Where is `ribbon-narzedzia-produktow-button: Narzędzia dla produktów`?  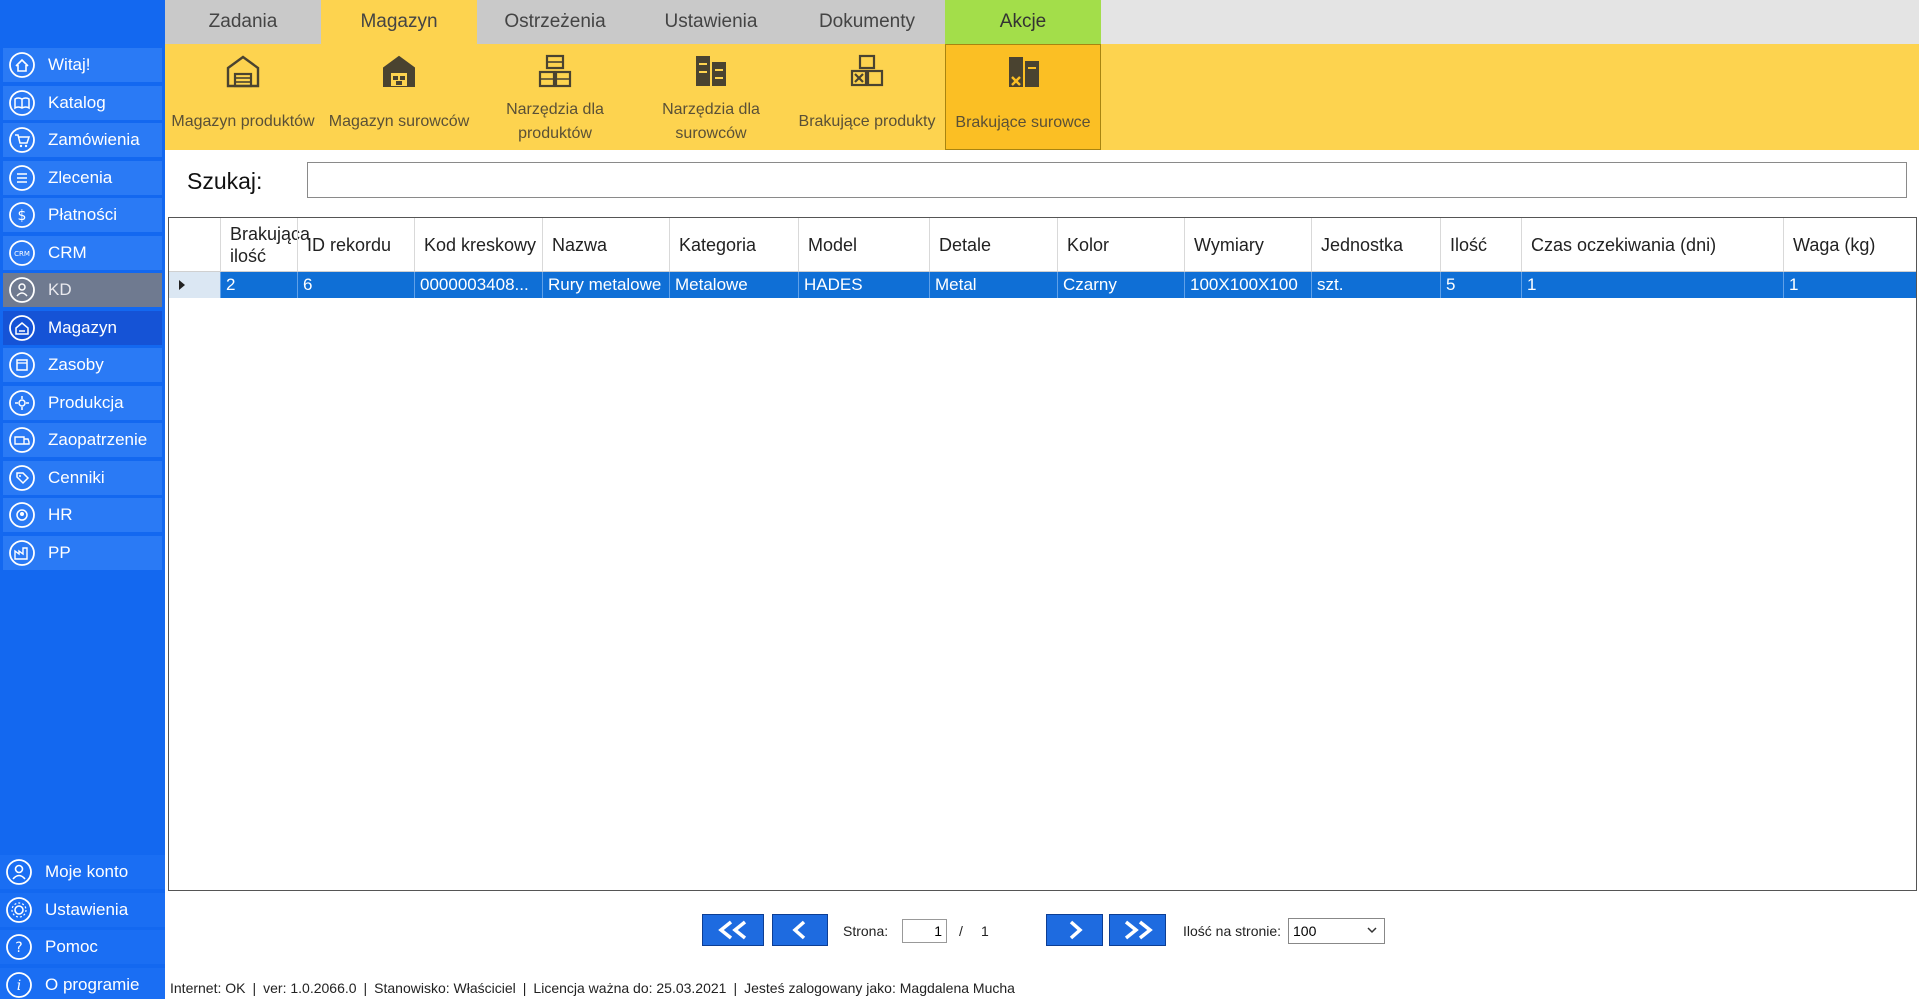 ribbon-narzedzia-produktow-button: Narzędzia dla produktów is located at coordinates (555, 97).